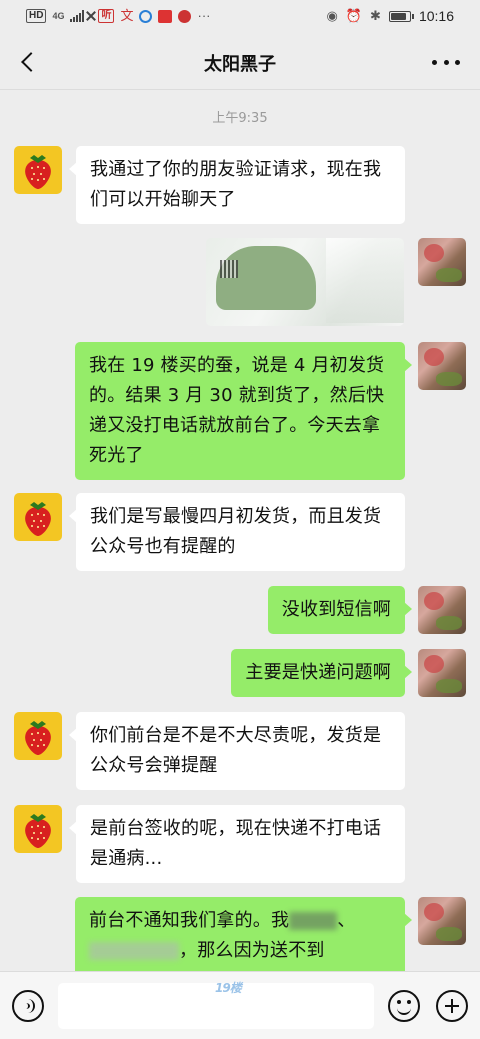  I want to click on message-bubble: 没收到短信啊, so click(340, 610).